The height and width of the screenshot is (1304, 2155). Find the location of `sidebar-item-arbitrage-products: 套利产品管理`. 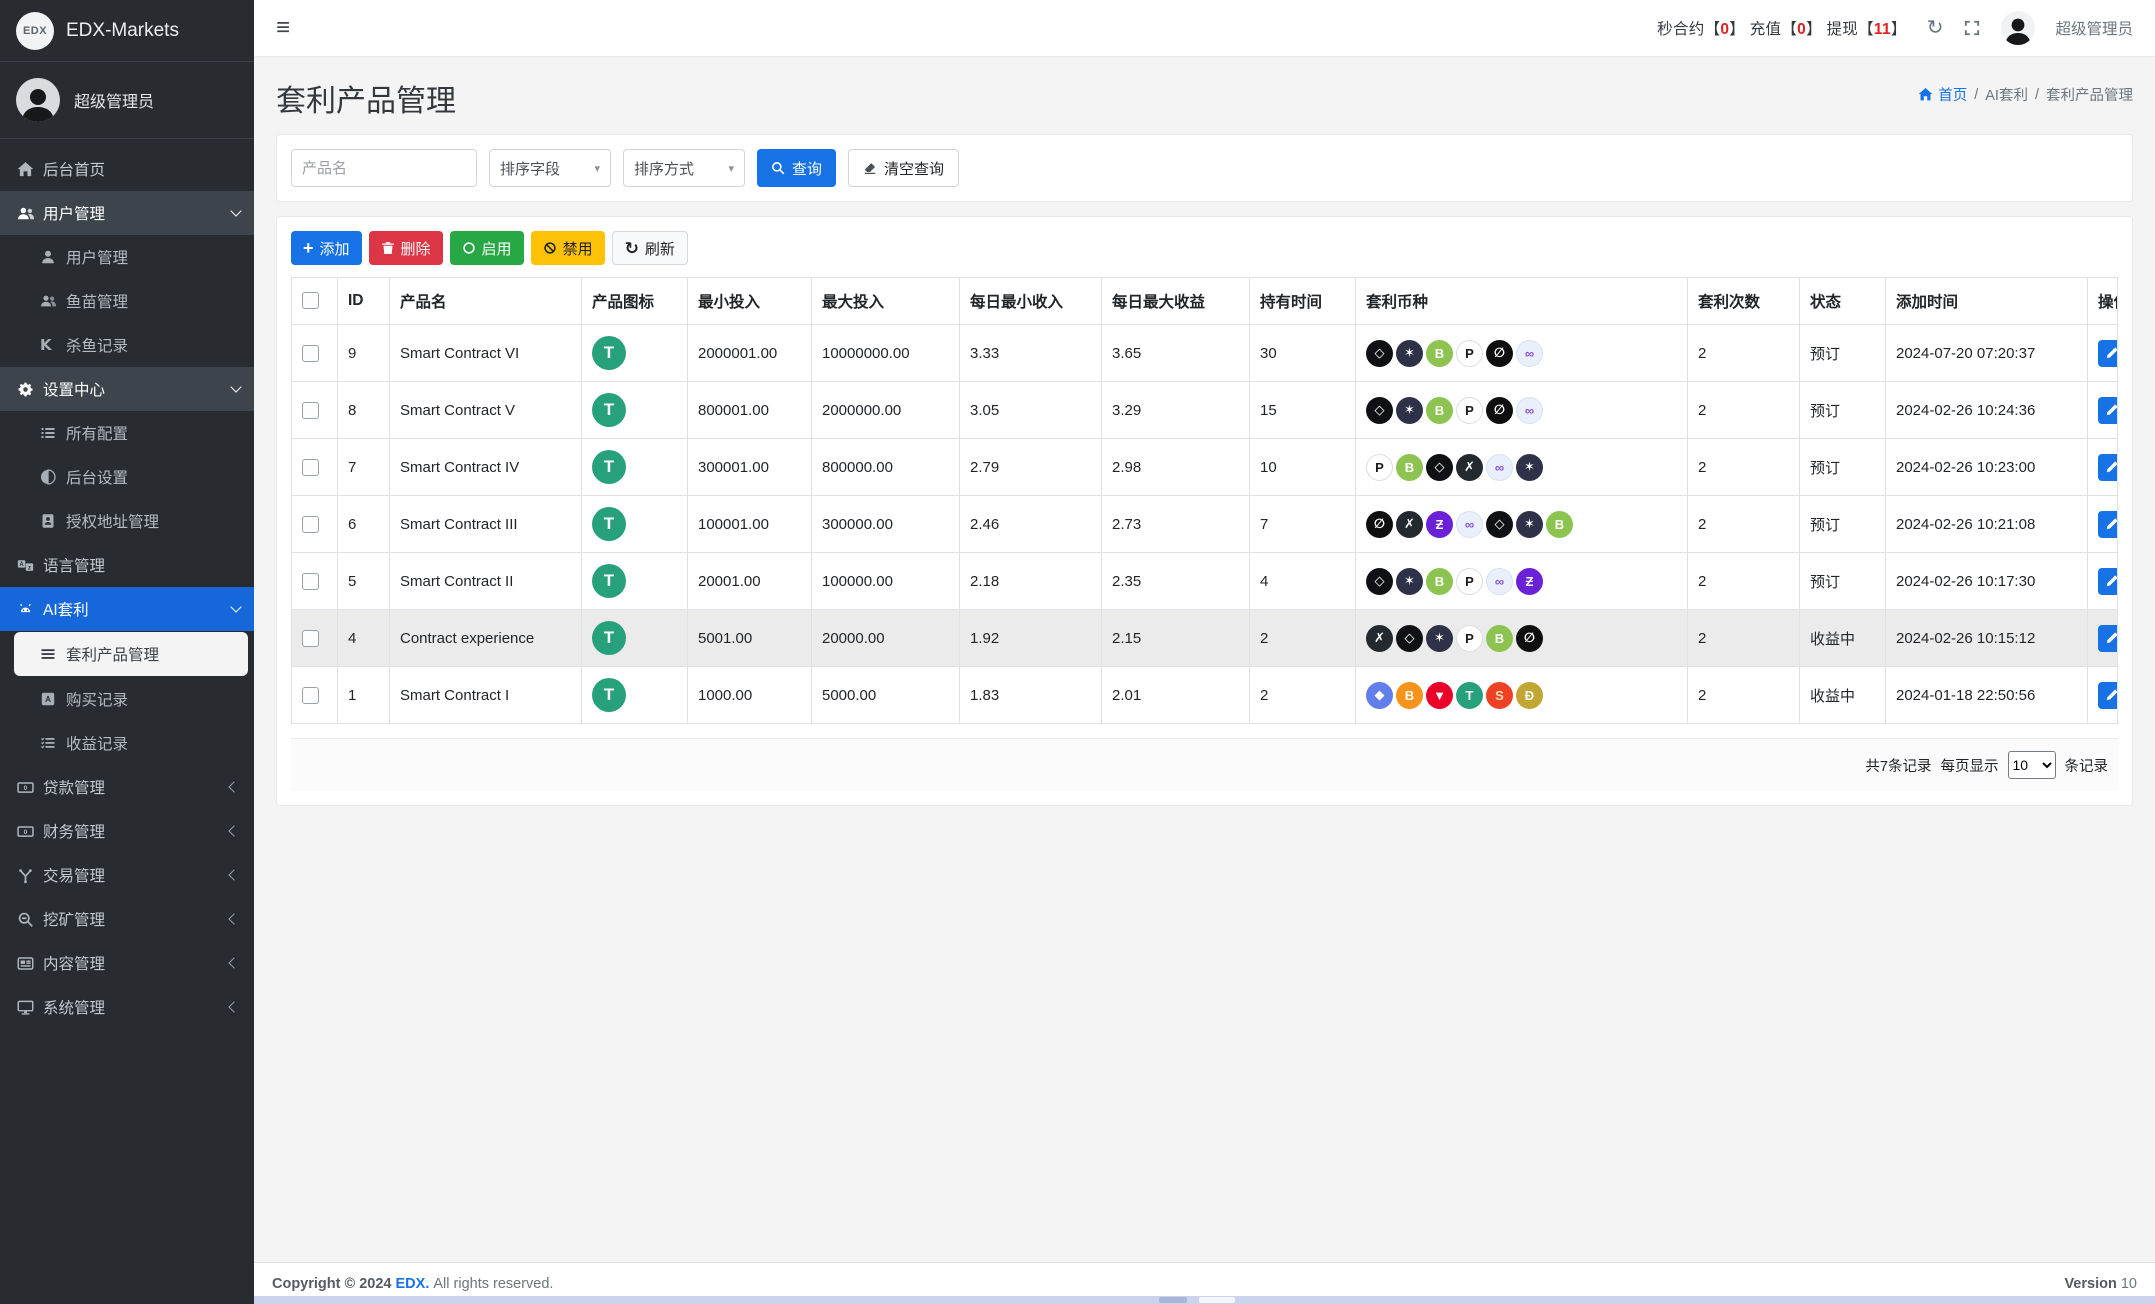

sidebar-item-arbitrage-products: 套利产品管理 is located at coordinates (131, 654).